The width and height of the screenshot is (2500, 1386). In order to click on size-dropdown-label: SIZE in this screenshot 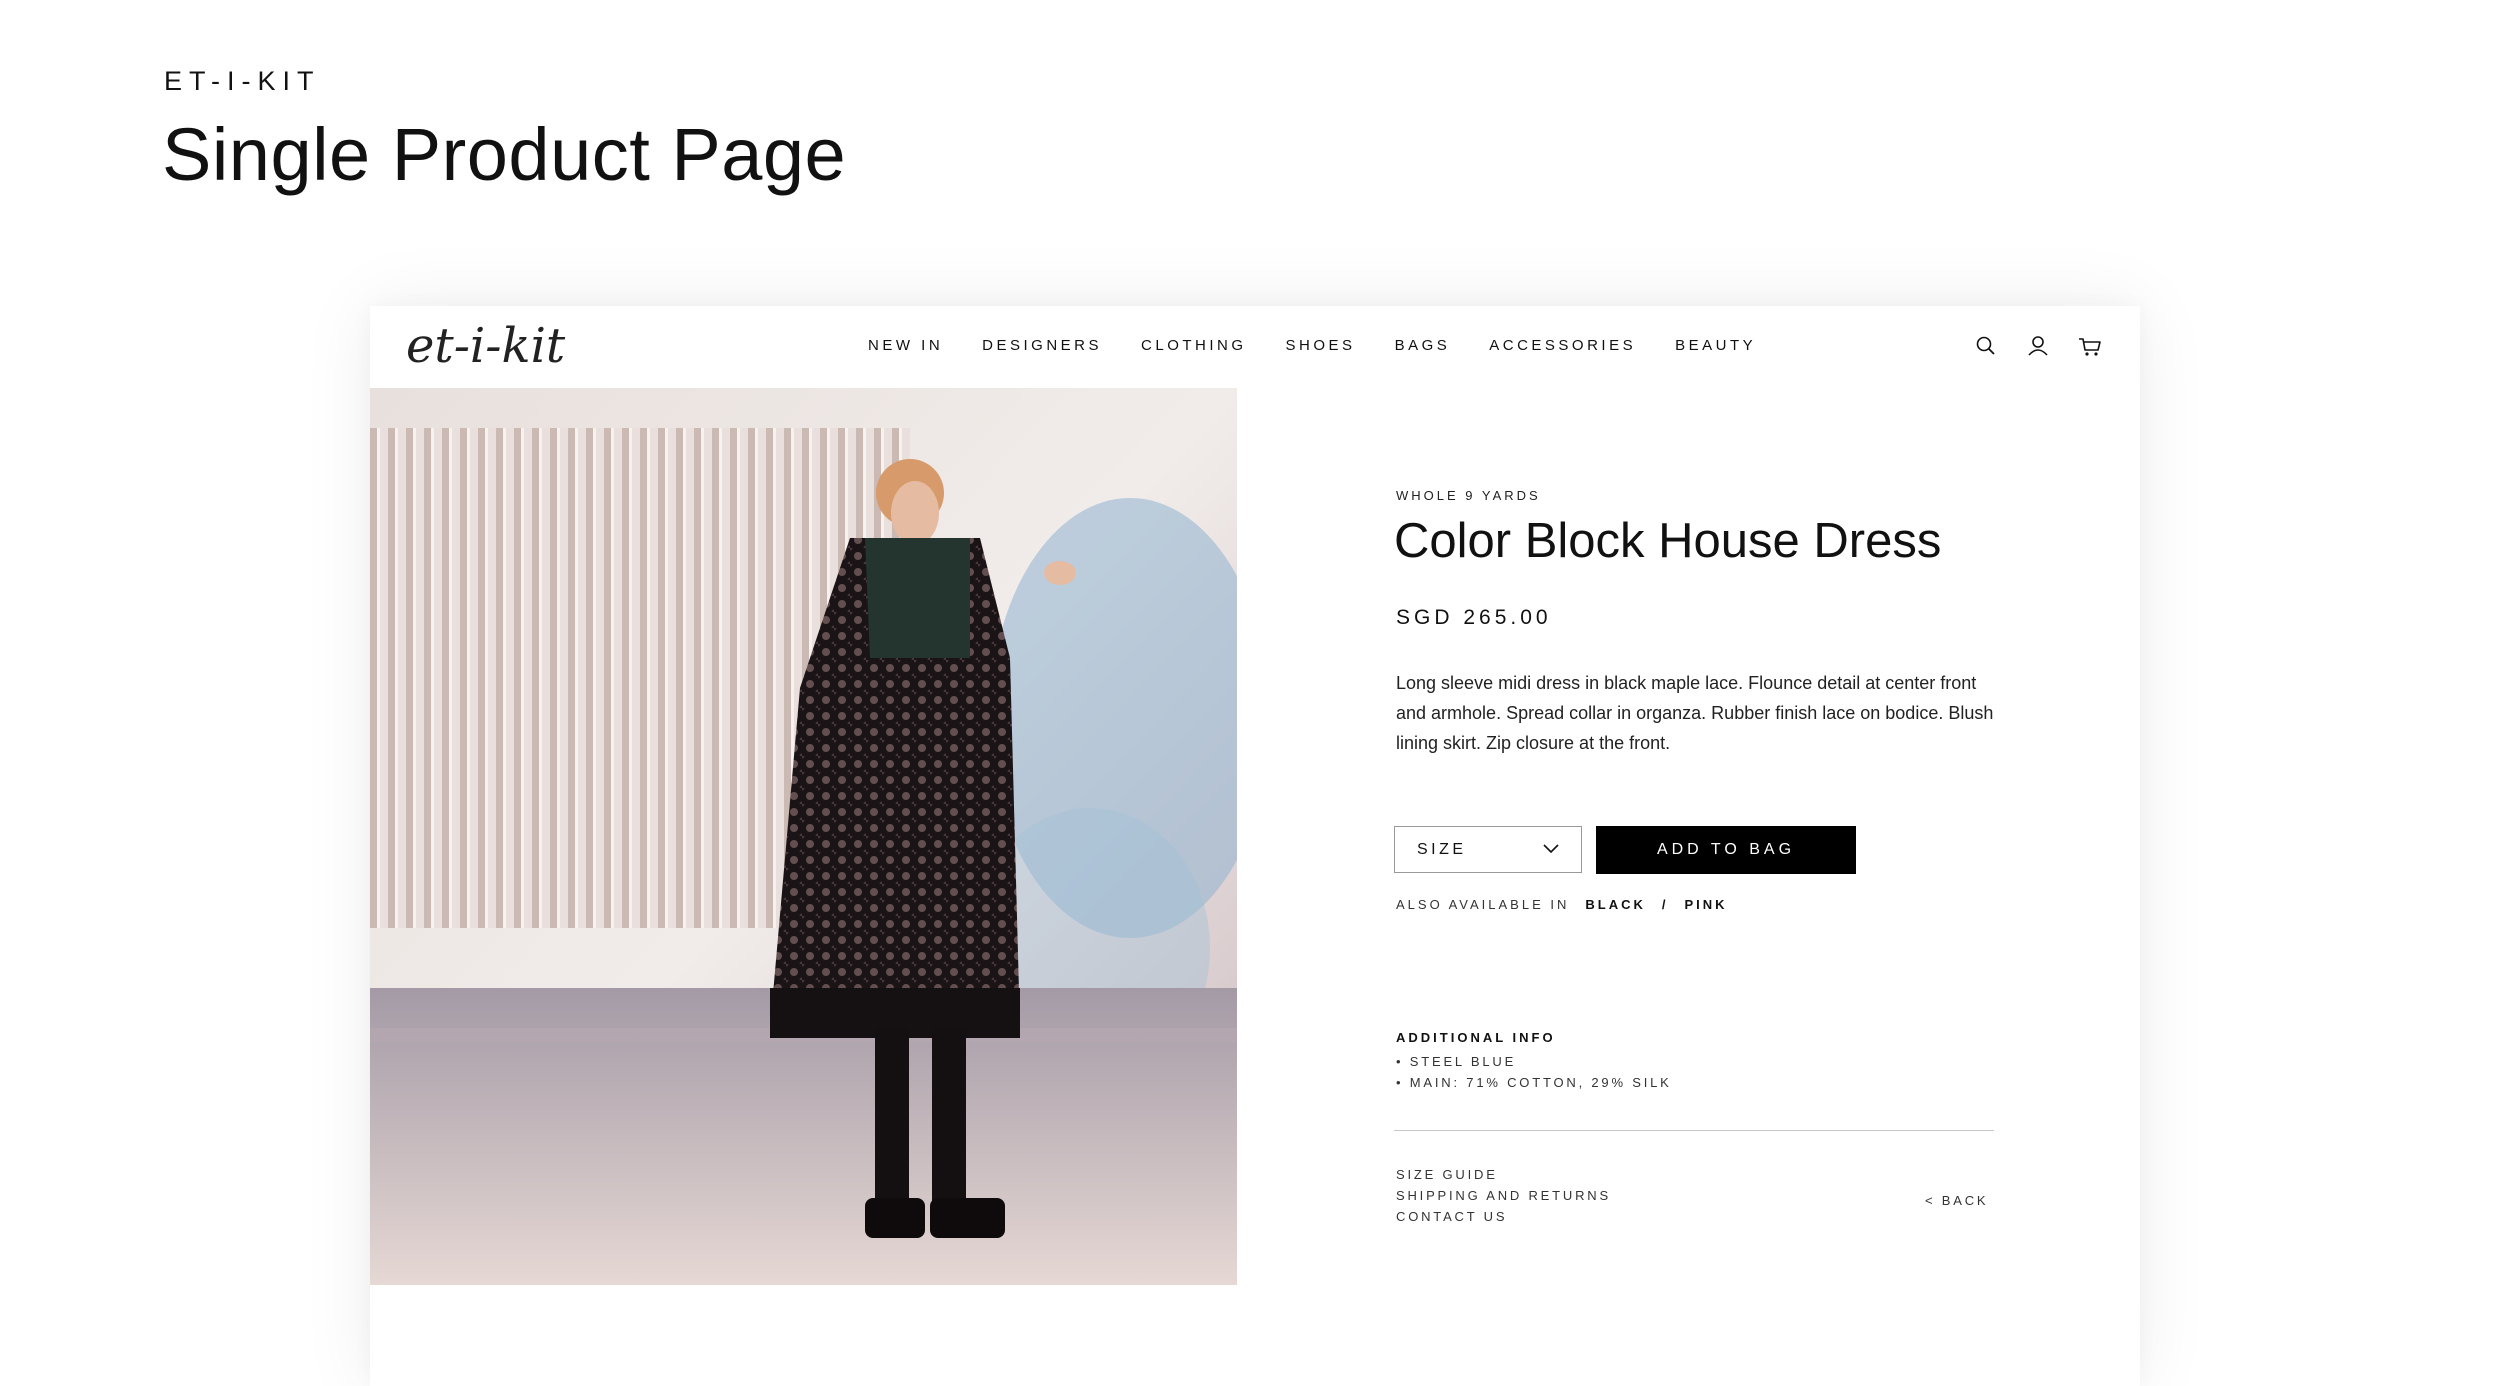, I will do `click(1442, 849)`.